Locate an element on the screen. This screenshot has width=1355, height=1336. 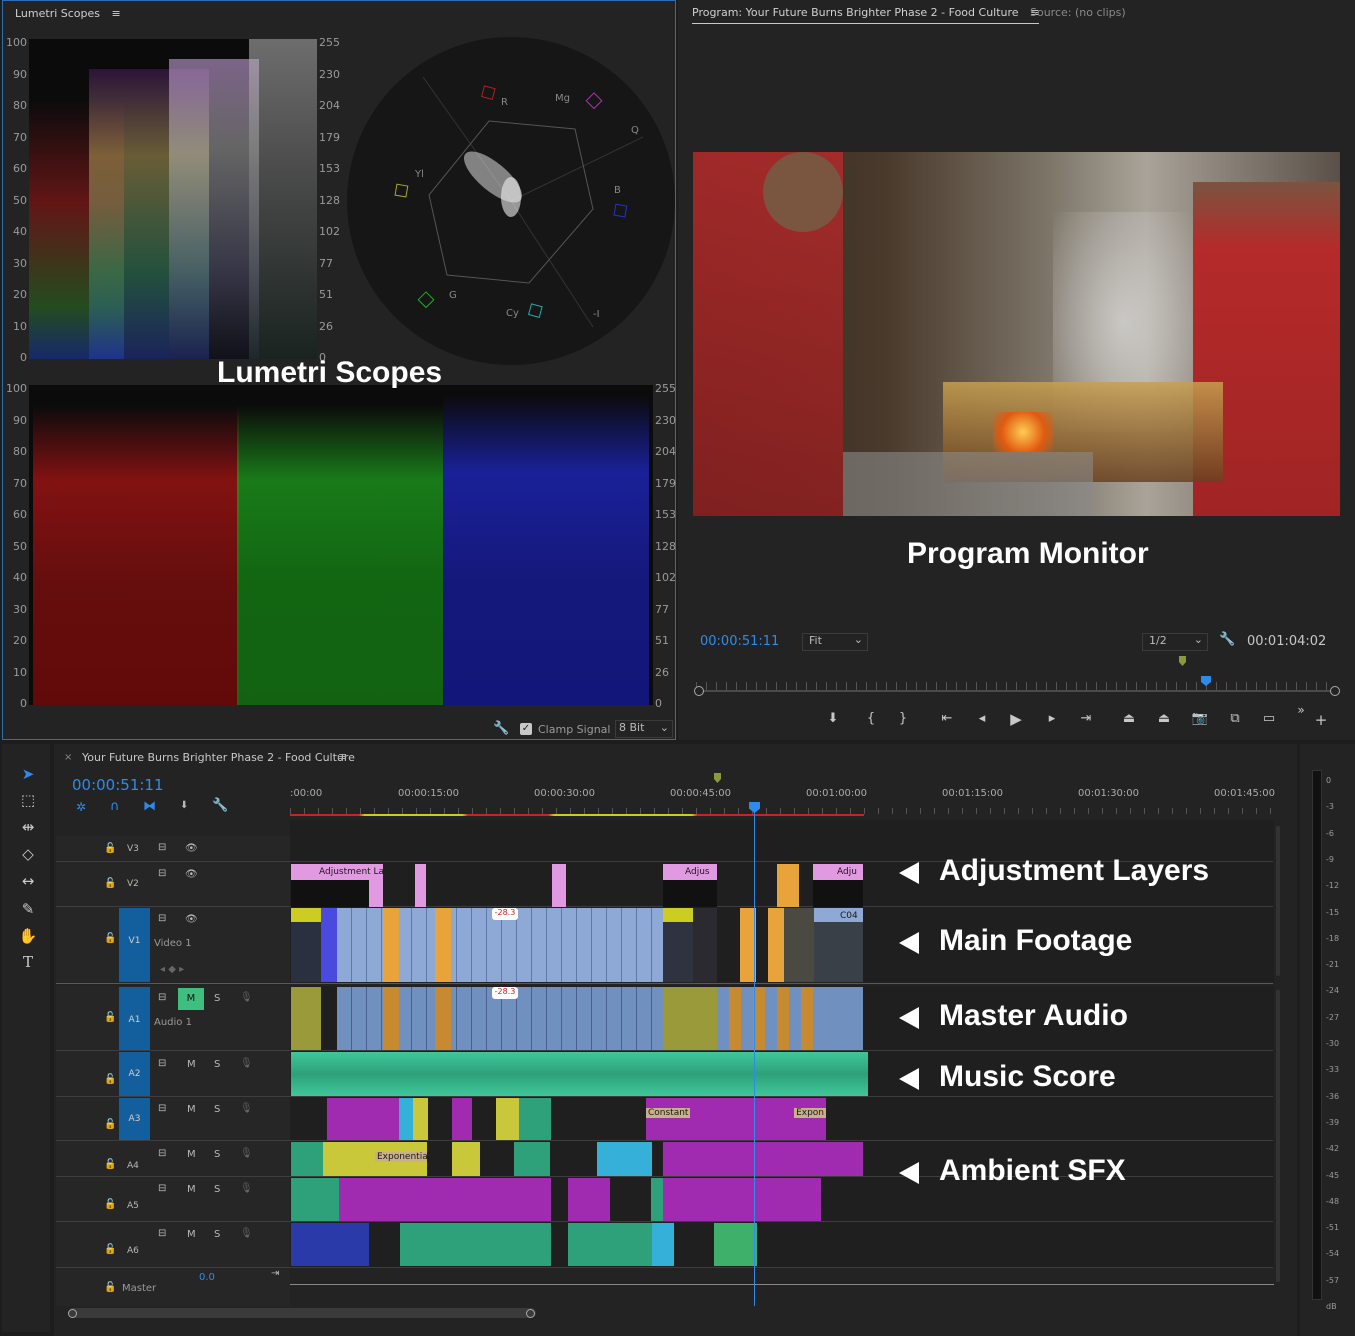
go-to-in-button: ⇤ is located at coordinates (947, 718).